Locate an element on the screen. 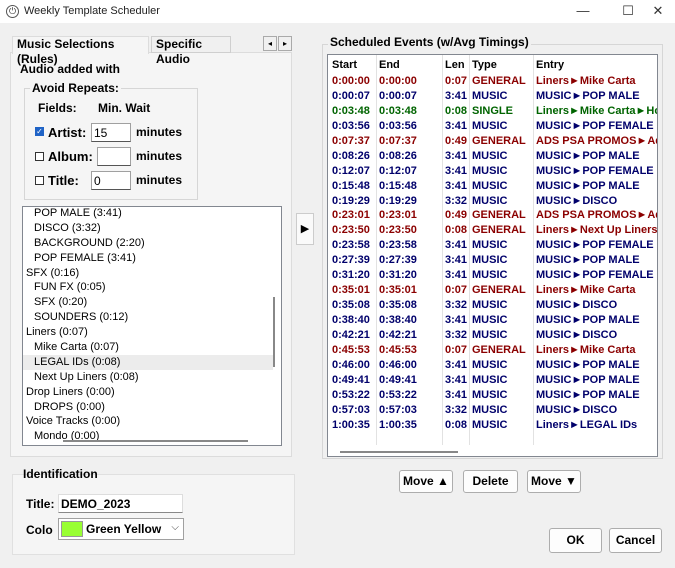 The image size is (675, 568). tree-category-item: Liners (0:07) is located at coordinates (148, 332).